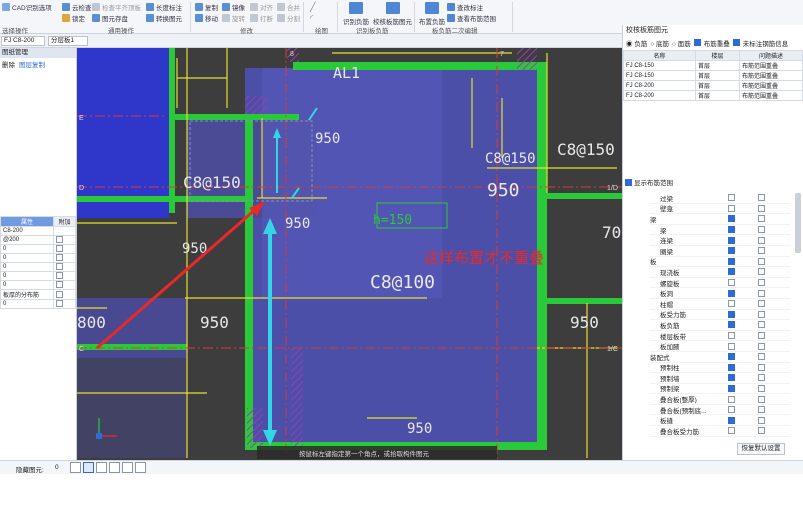  I want to click on line-tool-button: ╱, so click(312, 7).